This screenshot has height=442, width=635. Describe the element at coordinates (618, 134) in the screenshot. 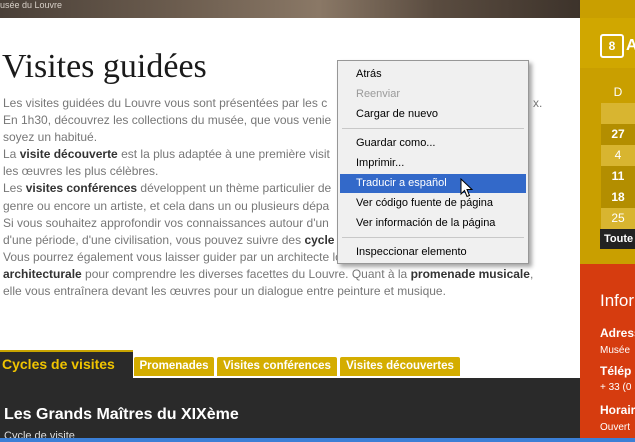

I see `calendar-day: 27` at that location.